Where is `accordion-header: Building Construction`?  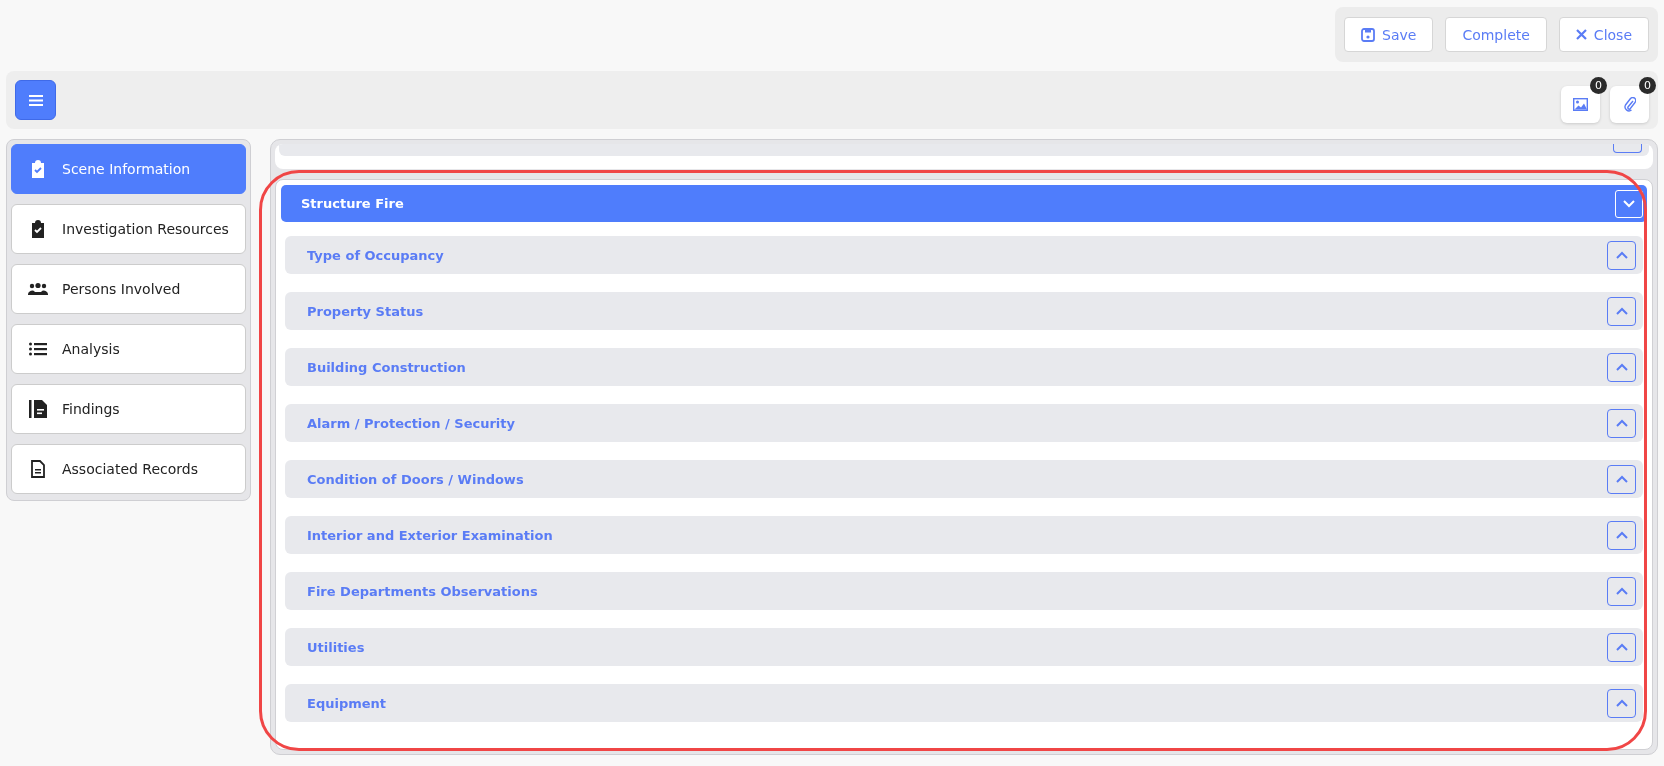 accordion-header: Building Construction is located at coordinates (964, 367).